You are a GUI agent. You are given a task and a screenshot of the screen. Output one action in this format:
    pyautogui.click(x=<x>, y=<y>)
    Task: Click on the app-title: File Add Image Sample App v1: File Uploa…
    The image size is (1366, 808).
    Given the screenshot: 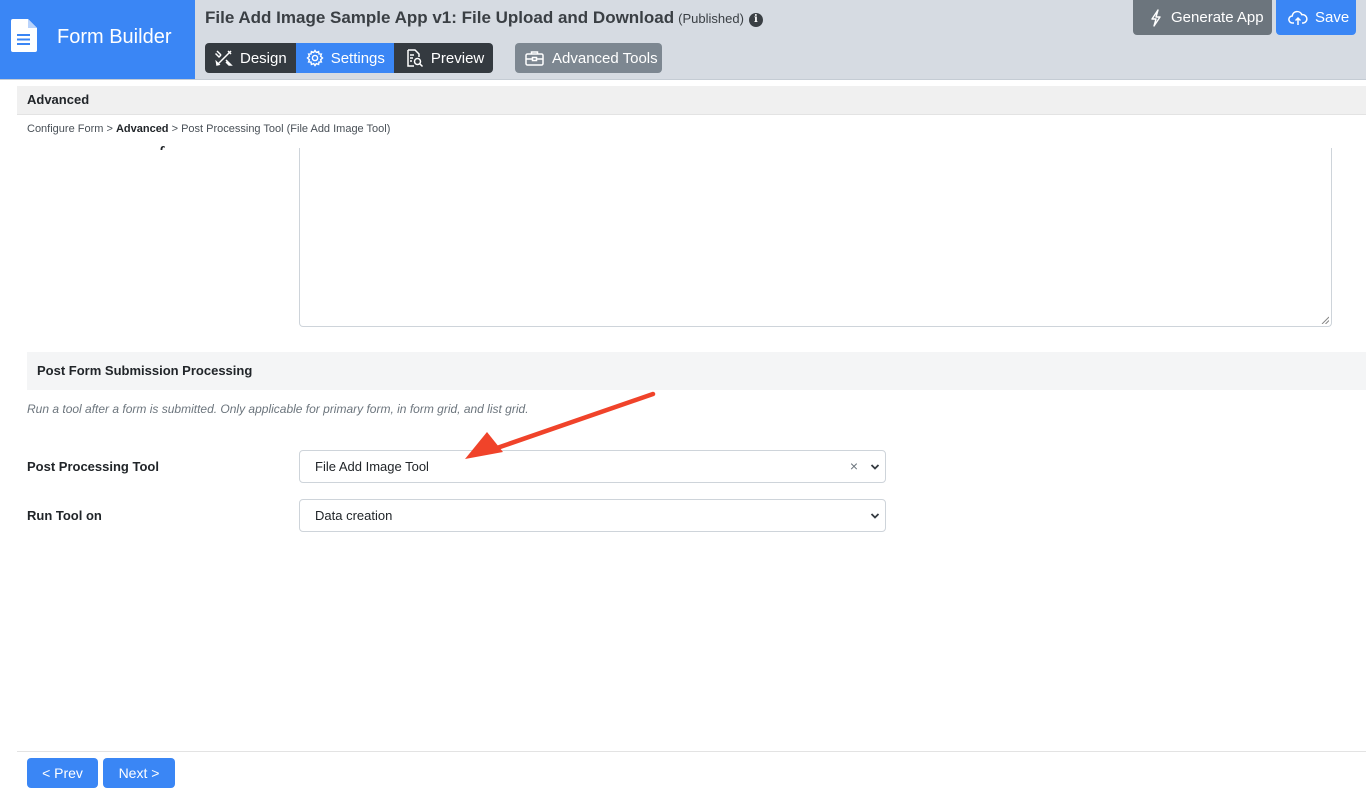 What is the action you would take?
    pyautogui.click(x=484, y=18)
    